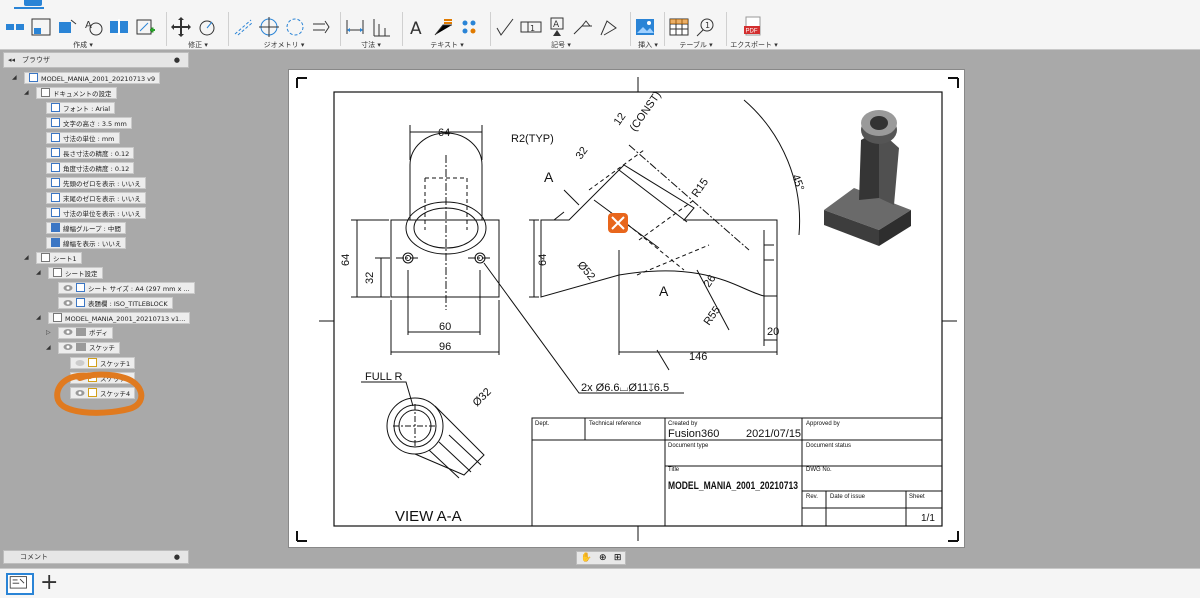  I want to click on export-group: PDF エクスポート ▾, so click(754, 30).